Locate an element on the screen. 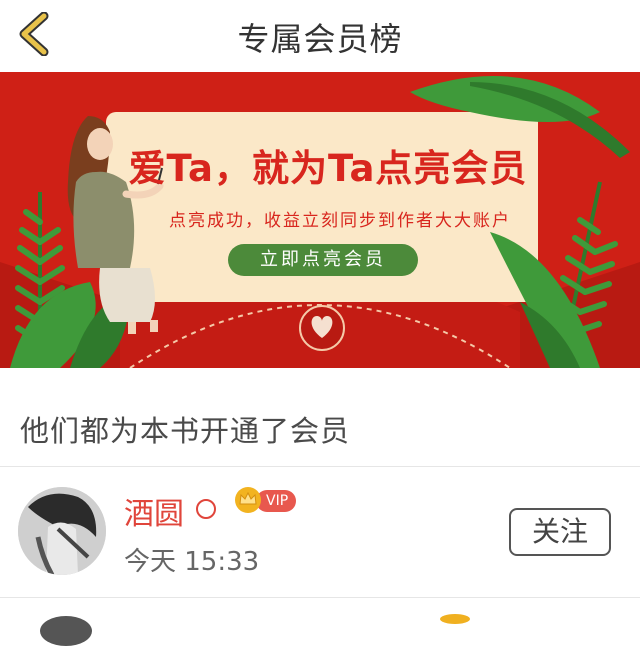 The width and height of the screenshot is (640, 646). follow-button: 关注 is located at coordinates (560, 532).